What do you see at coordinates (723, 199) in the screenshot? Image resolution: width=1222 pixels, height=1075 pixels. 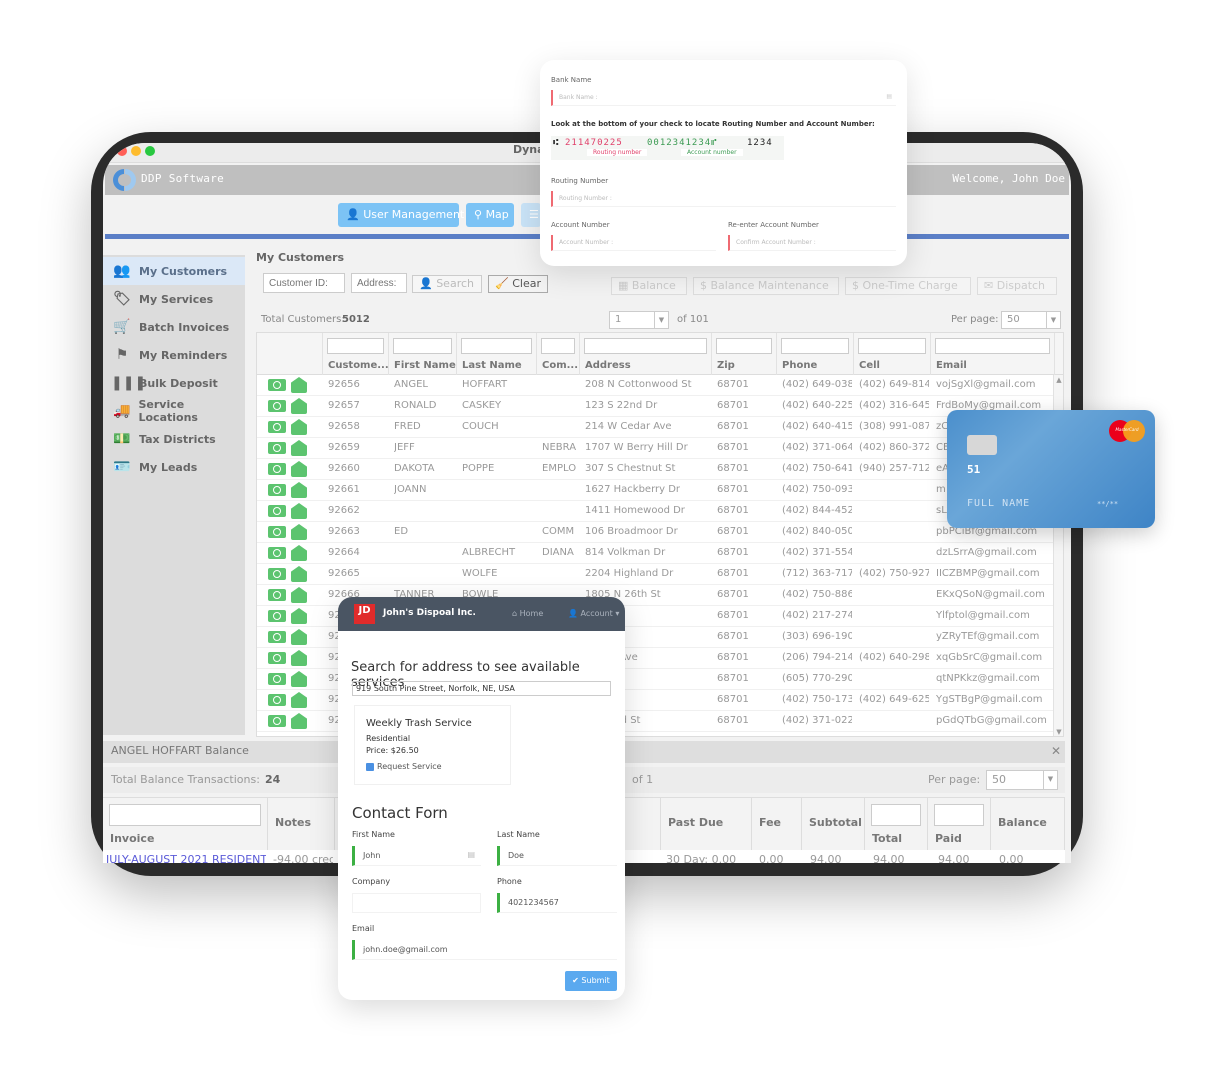 I see `routing-number-input: Routing Number :` at bounding box center [723, 199].